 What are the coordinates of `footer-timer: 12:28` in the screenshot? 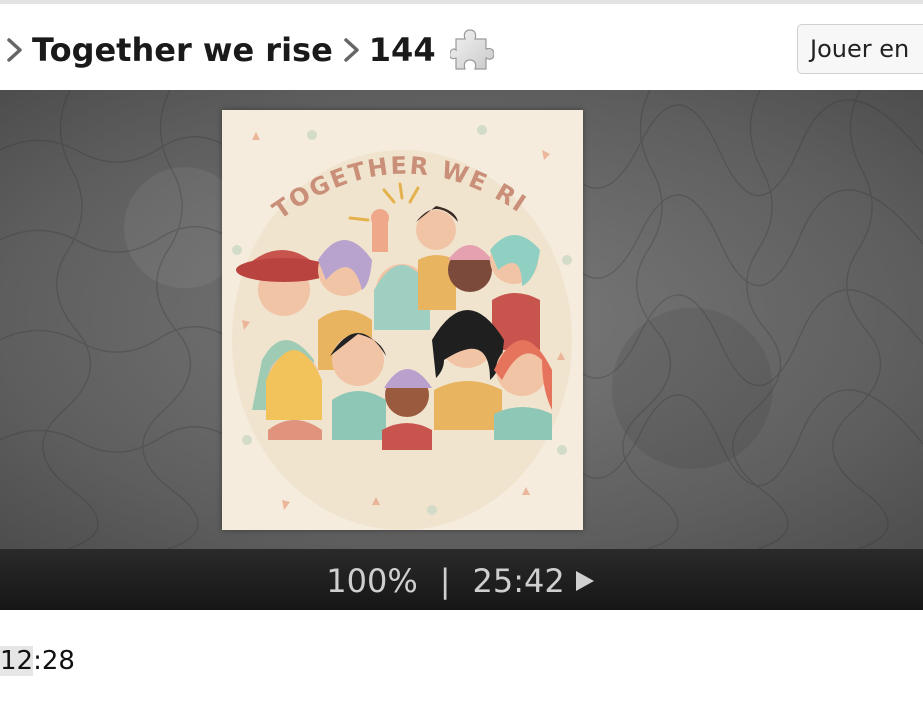 It's located at (37, 661).